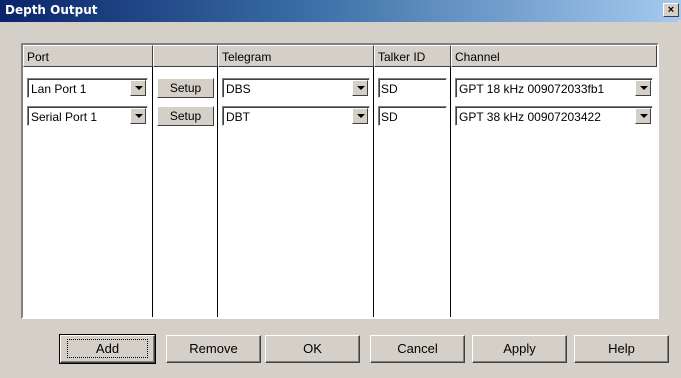  Describe the element at coordinates (340, 11) in the screenshot. I see `title-bar: Depth Output ×` at that location.